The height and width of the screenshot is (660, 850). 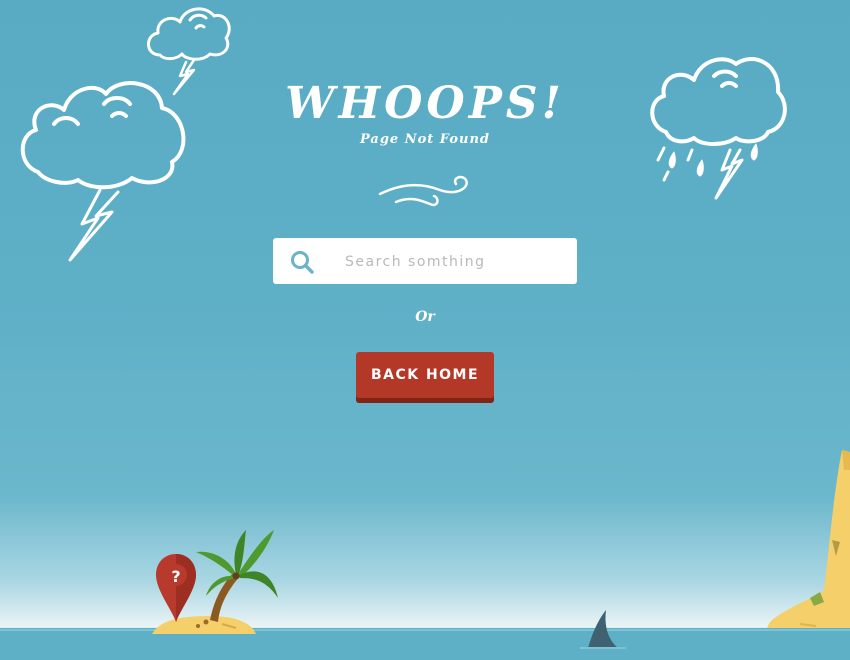 I want to click on palm-tree-icon, so click(x=237, y=576).